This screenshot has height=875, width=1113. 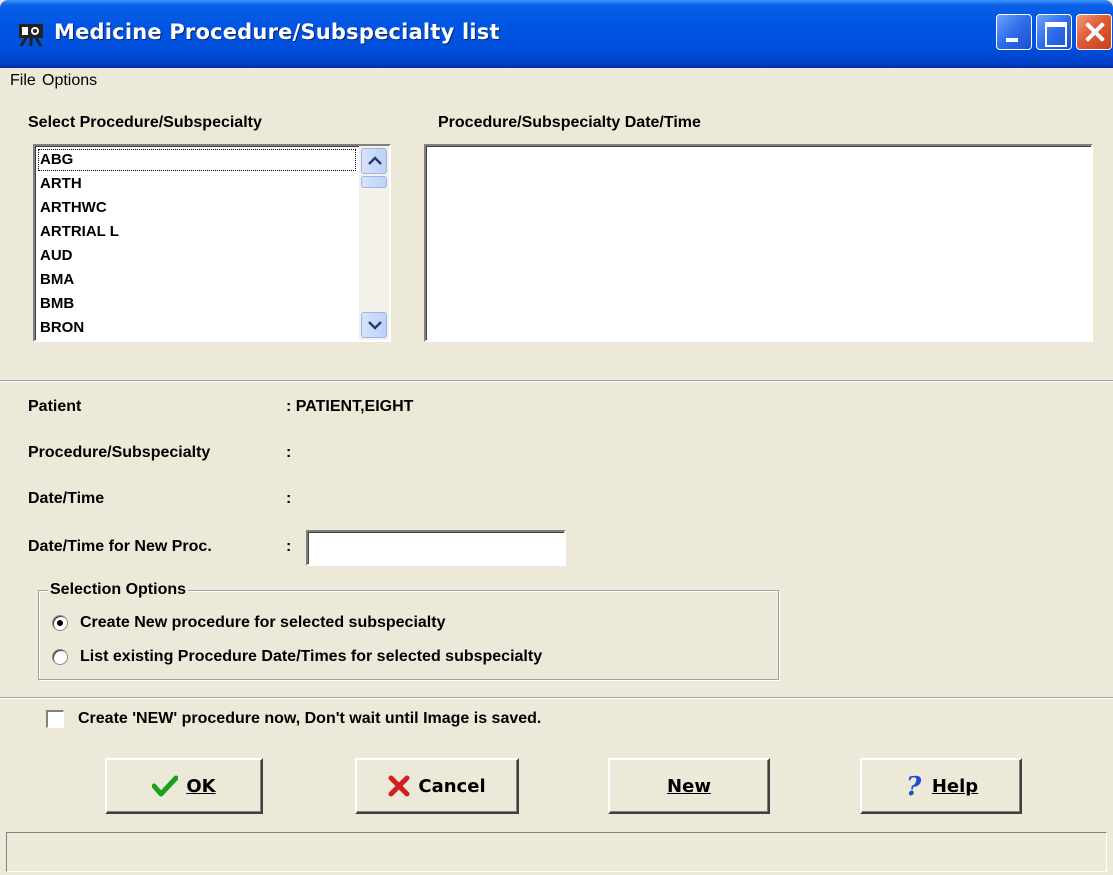 What do you see at coordinates (197, 304) in the screenshot?
I see `list-item: BMB` at bounding box center [197, 304].